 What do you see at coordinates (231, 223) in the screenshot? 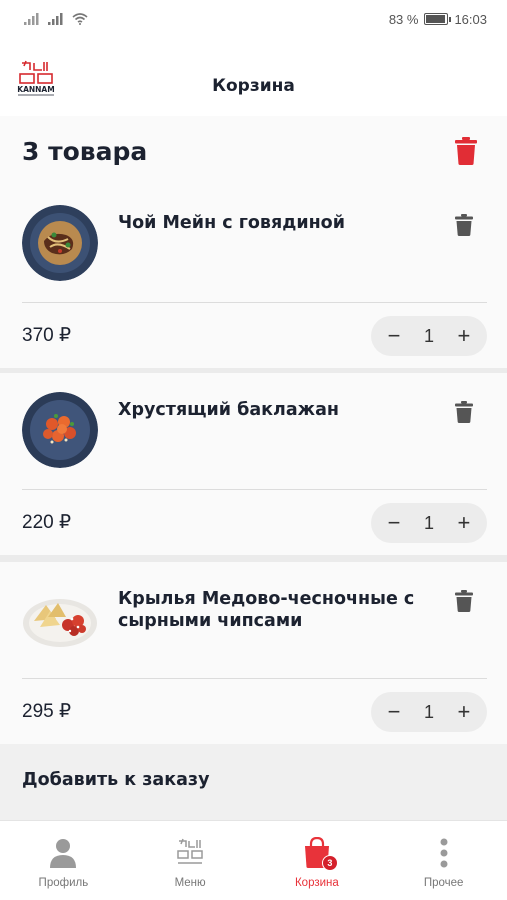
I see `item-name: Чой Мейн с говядиной` at bounding box center [231, 223].